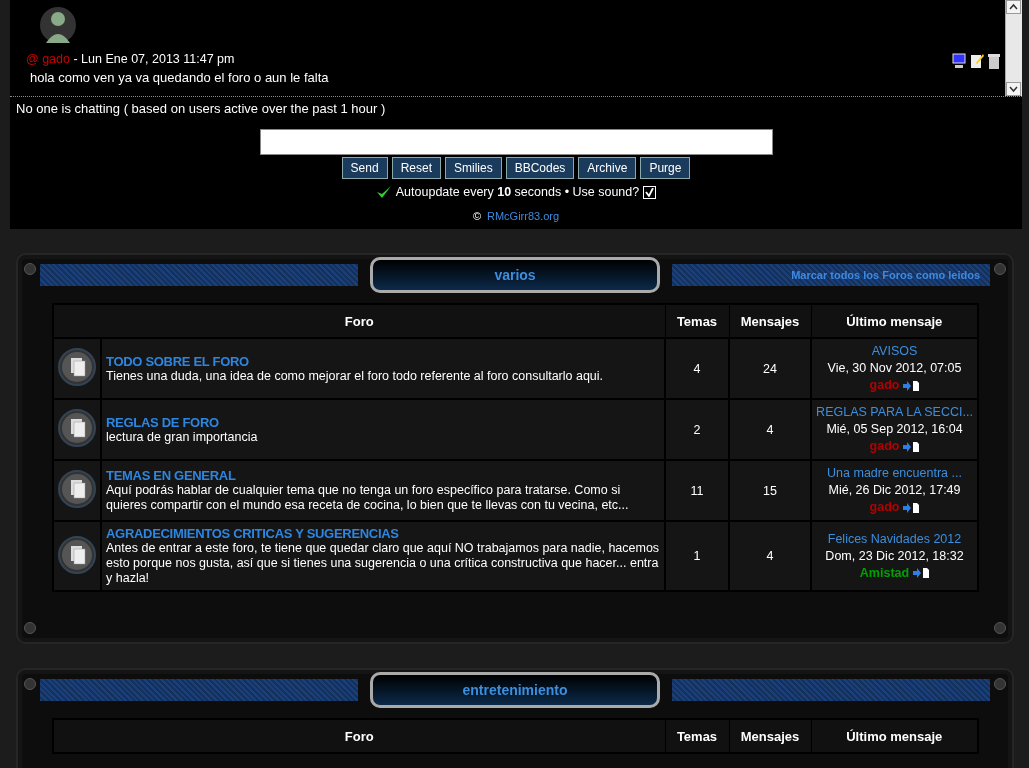  I want to click on message-input-field, so click(516, 142).